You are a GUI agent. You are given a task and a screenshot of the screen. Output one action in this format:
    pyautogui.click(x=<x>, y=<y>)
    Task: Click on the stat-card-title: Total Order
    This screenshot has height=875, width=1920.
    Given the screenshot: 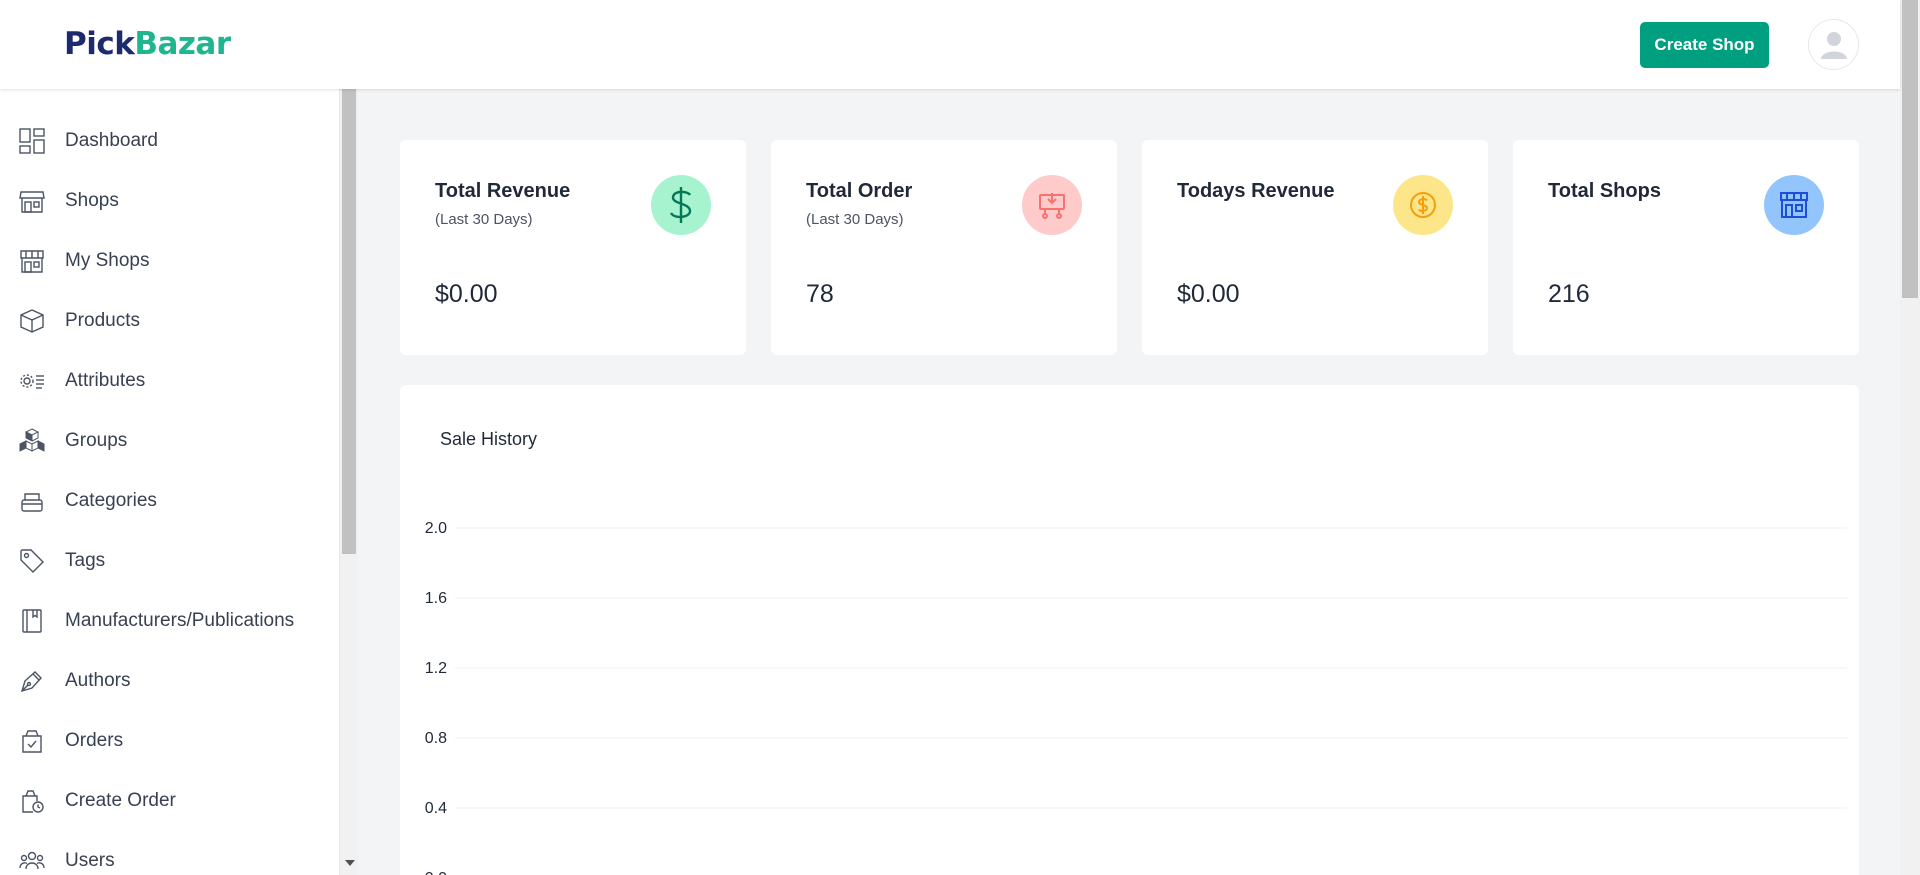 What is the action you would take?
    pyautogui.click(x=859, y=191)
    